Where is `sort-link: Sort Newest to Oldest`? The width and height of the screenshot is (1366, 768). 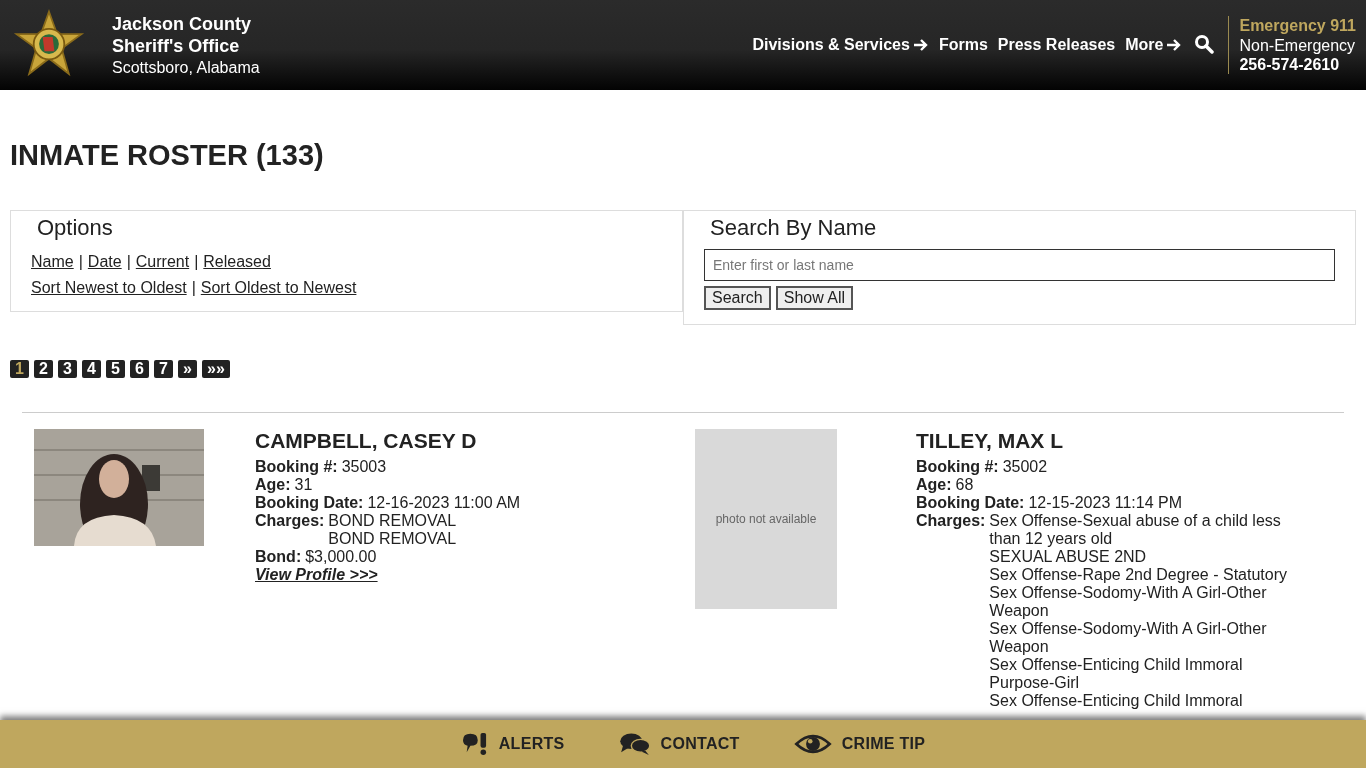
sort-link: Sort Newest to Oldest is located at coordinates (109, 288).